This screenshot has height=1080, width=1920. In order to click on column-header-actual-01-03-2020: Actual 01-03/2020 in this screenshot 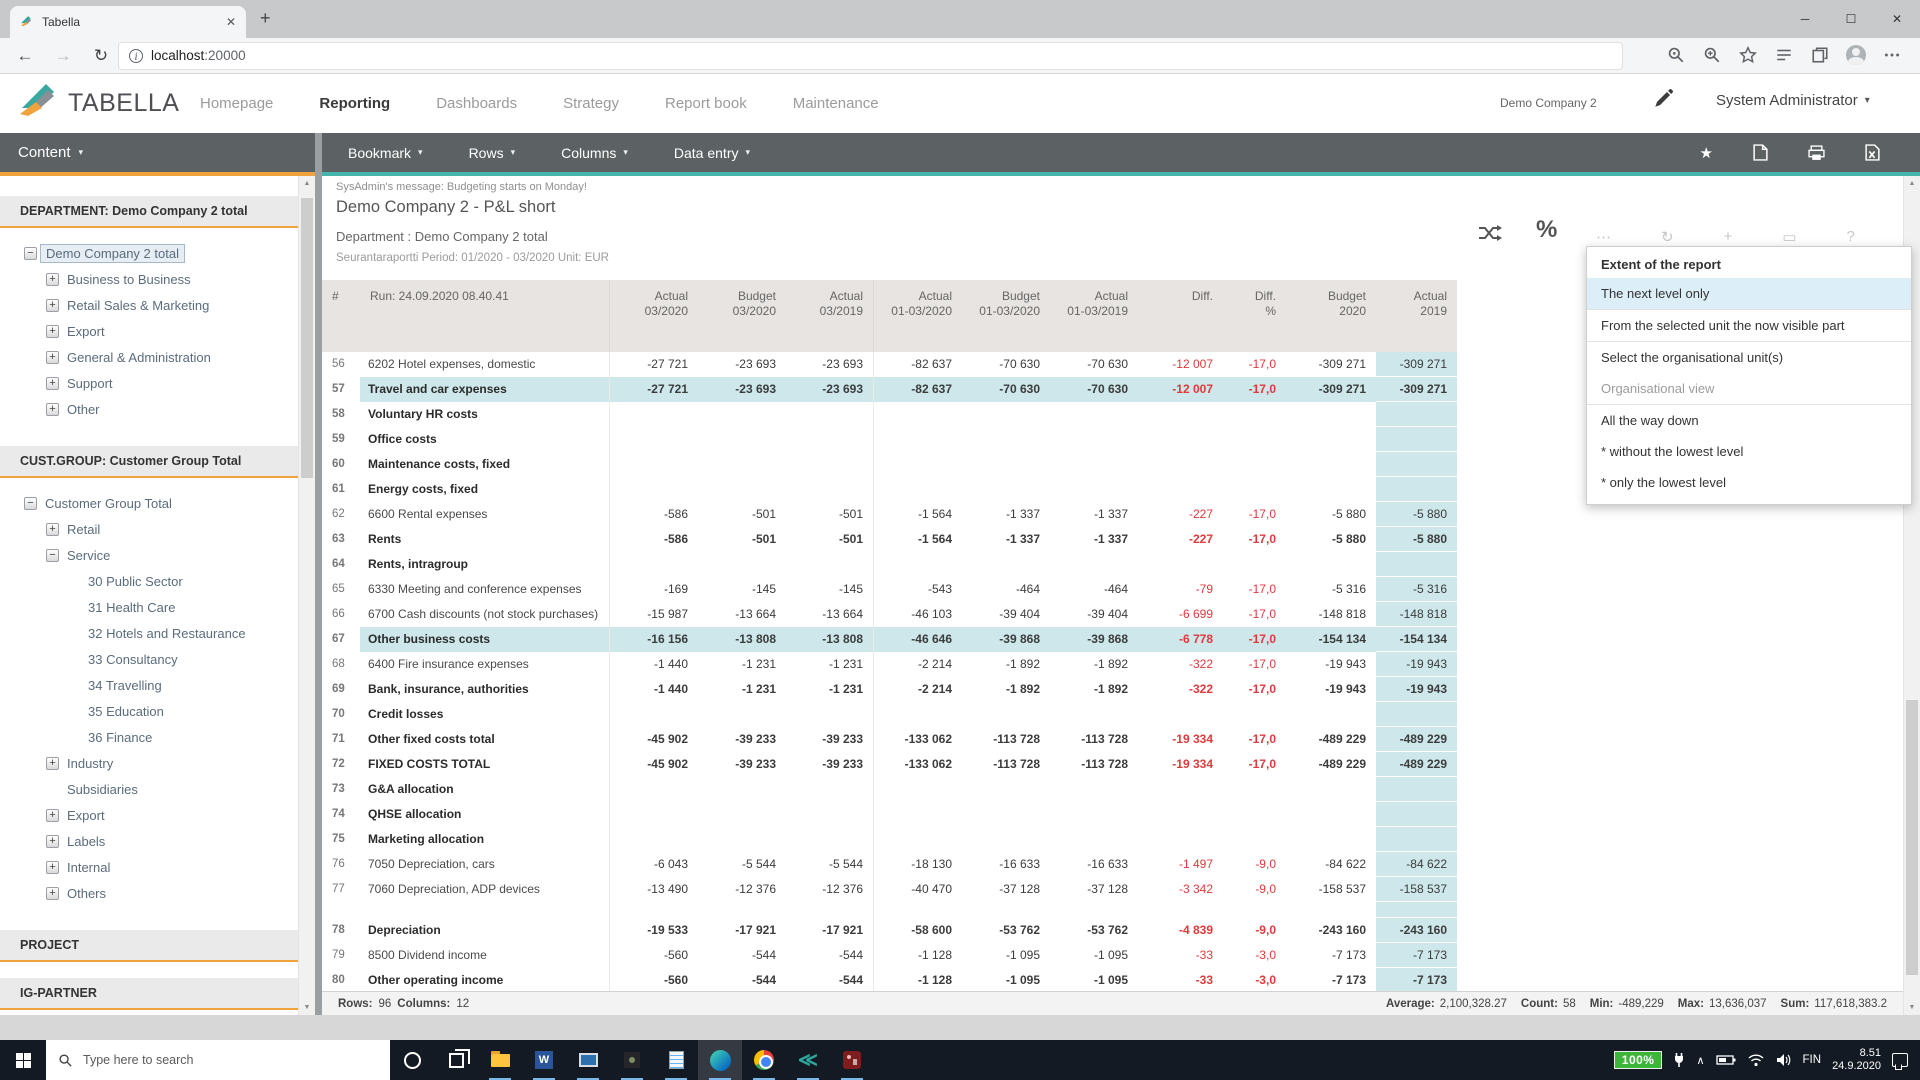, I will do `click(918, 316)`.